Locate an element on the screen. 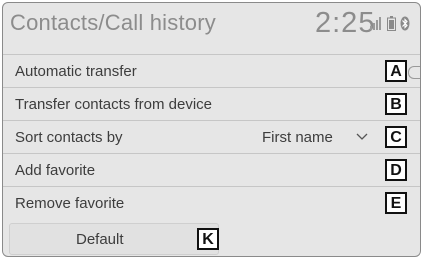 Image resolution: width=424 pixels, height=260 pixels. page-title: Contacts/Call history is located at coordinates (113, 22).